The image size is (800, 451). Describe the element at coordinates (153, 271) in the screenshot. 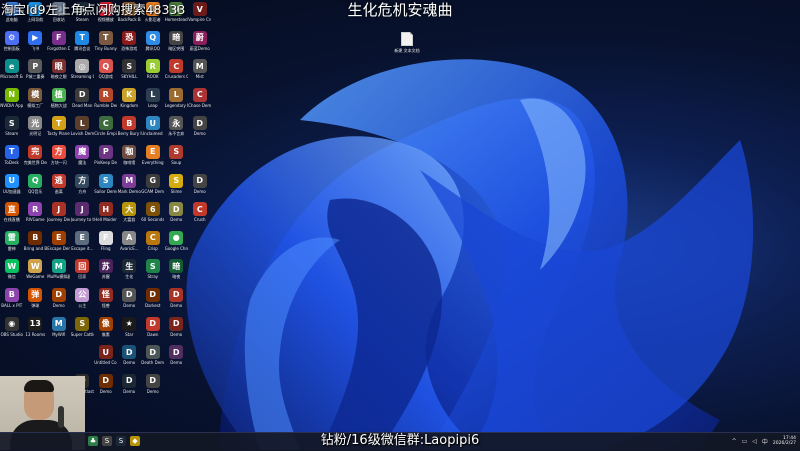

I see `desktop-icon: S Stray` at that location.